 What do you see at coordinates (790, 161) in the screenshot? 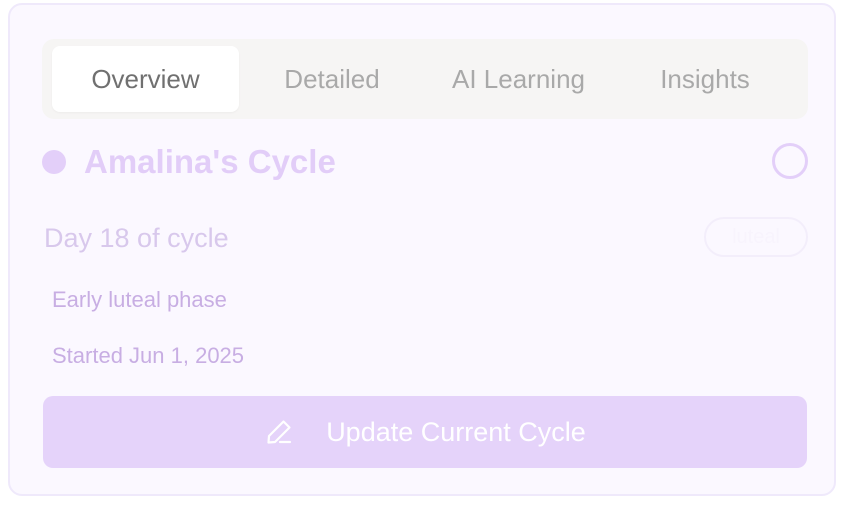
I see `cycle-toggle-button` at bounding box center [790, 161].